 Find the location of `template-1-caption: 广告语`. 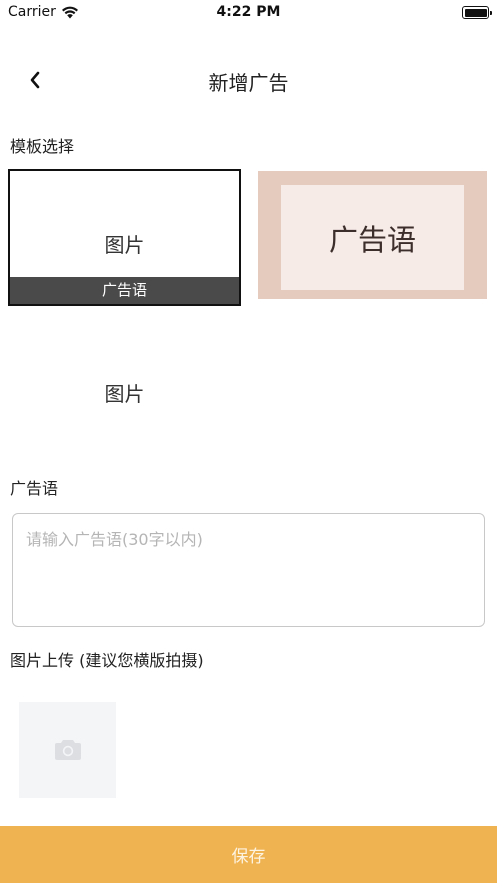

template-1-caption: 广告语 is located at coordinates (124, 290).